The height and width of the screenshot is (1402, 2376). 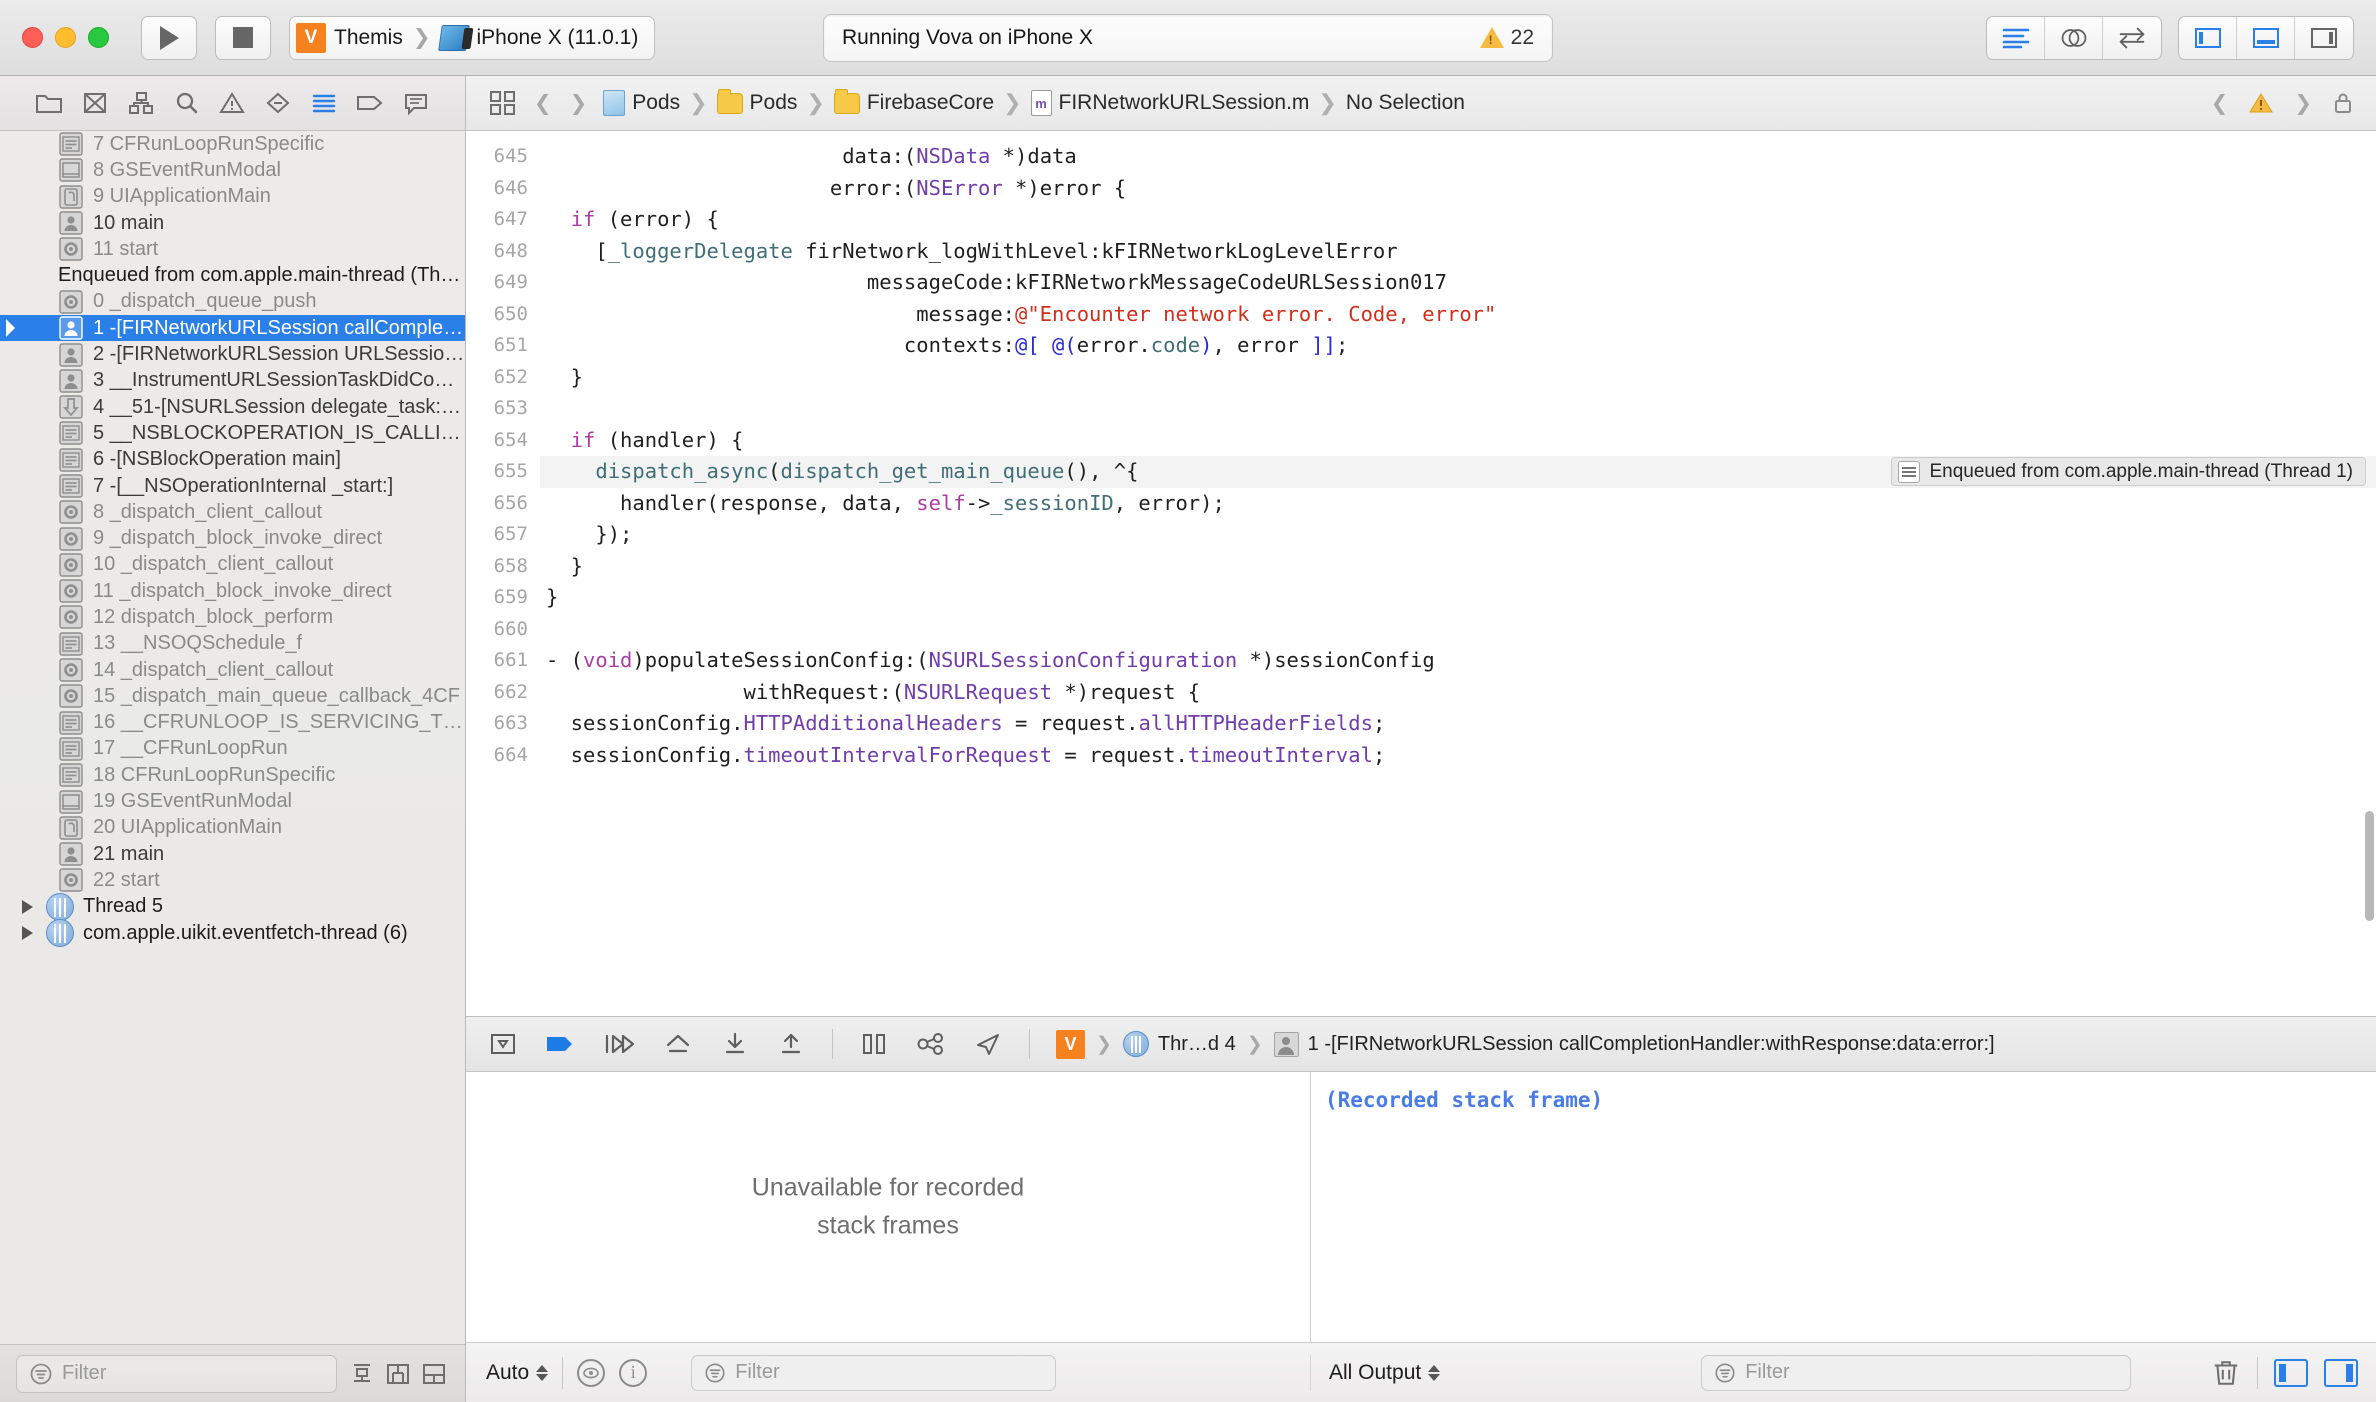 What do you see at coordinates (472, 37) in the screenshot?
I see `scheme-selector: V Themis ❯ iPhone X (11.0.1)` at bounding box center [472, 37].